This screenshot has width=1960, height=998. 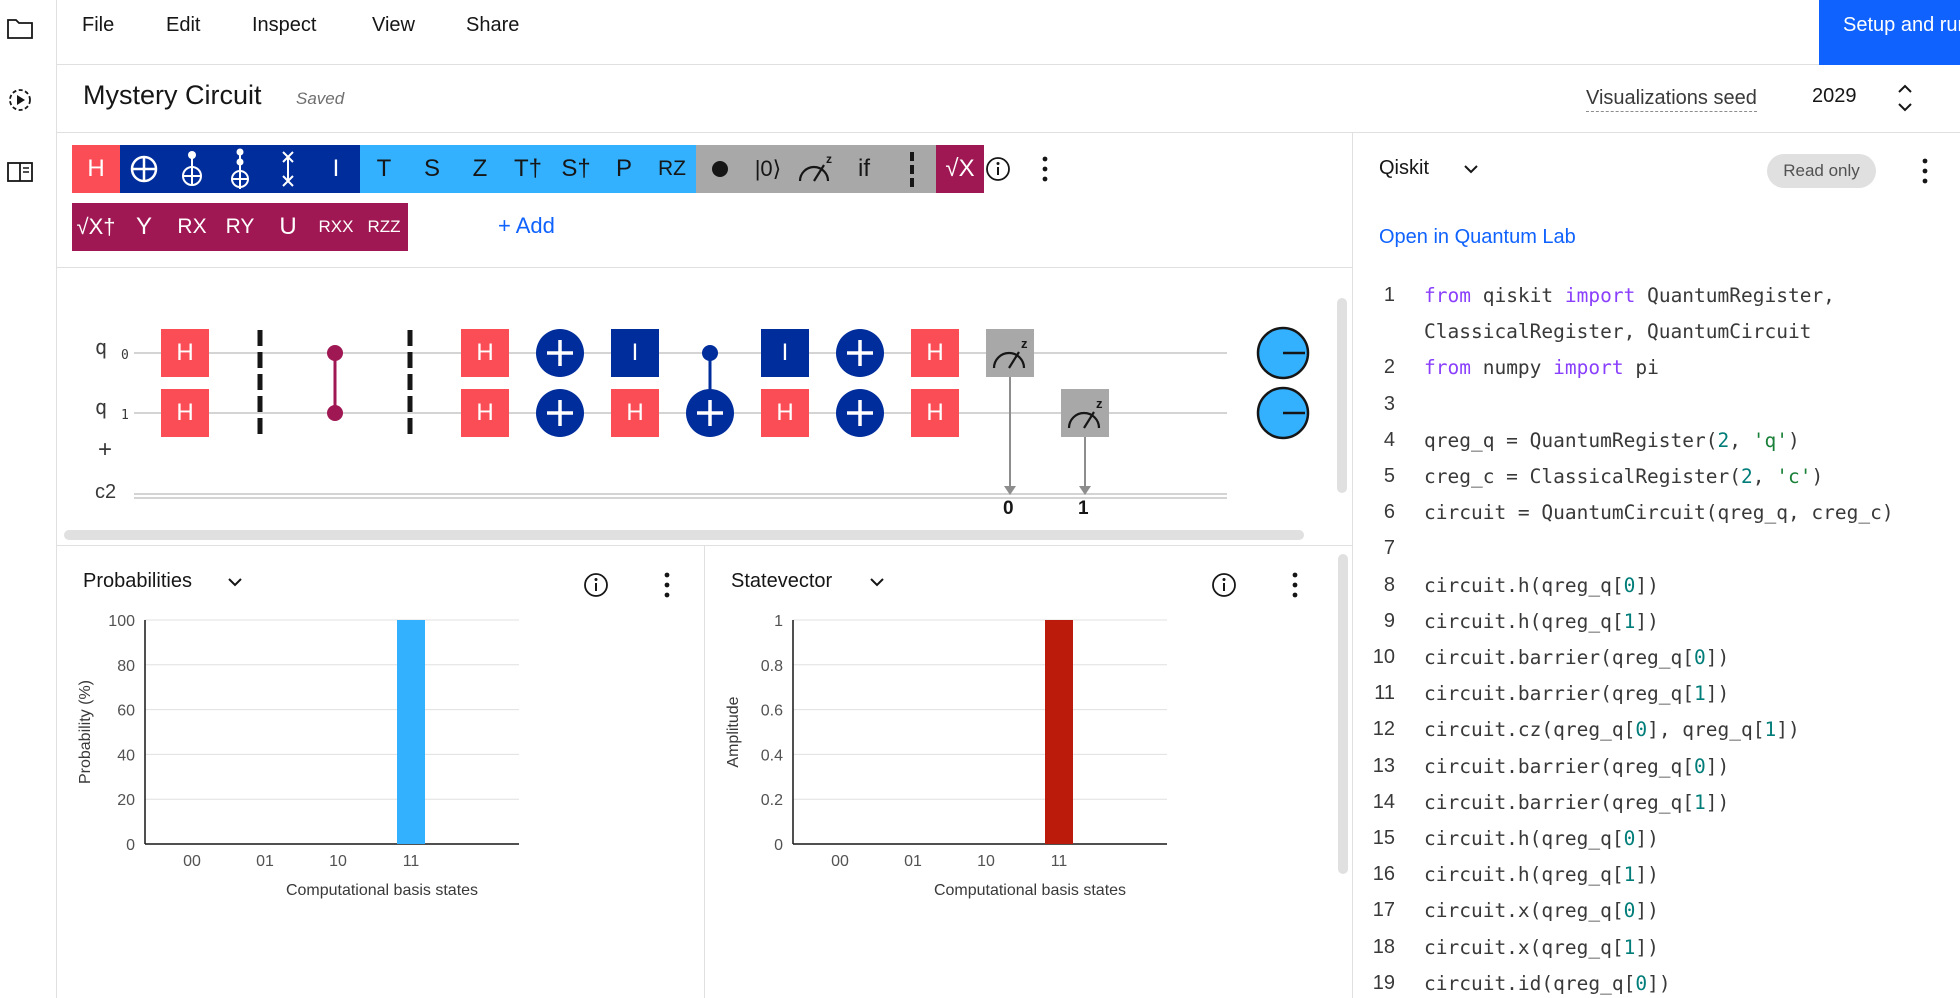 What do you see at coordinates (1656, 773) in the screenshot?
I see `code-line: 13 circuit.barrier(qreg_q[0])` at bounding box center [1656, 773].